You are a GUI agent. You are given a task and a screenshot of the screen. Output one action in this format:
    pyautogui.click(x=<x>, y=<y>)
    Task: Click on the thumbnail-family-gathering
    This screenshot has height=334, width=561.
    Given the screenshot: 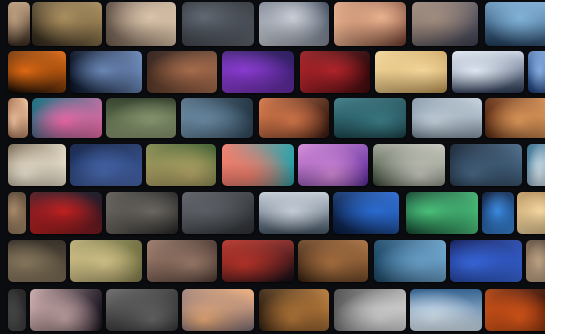 What is the action you would take?
    pyautogui.click(x=182, y=261)
    